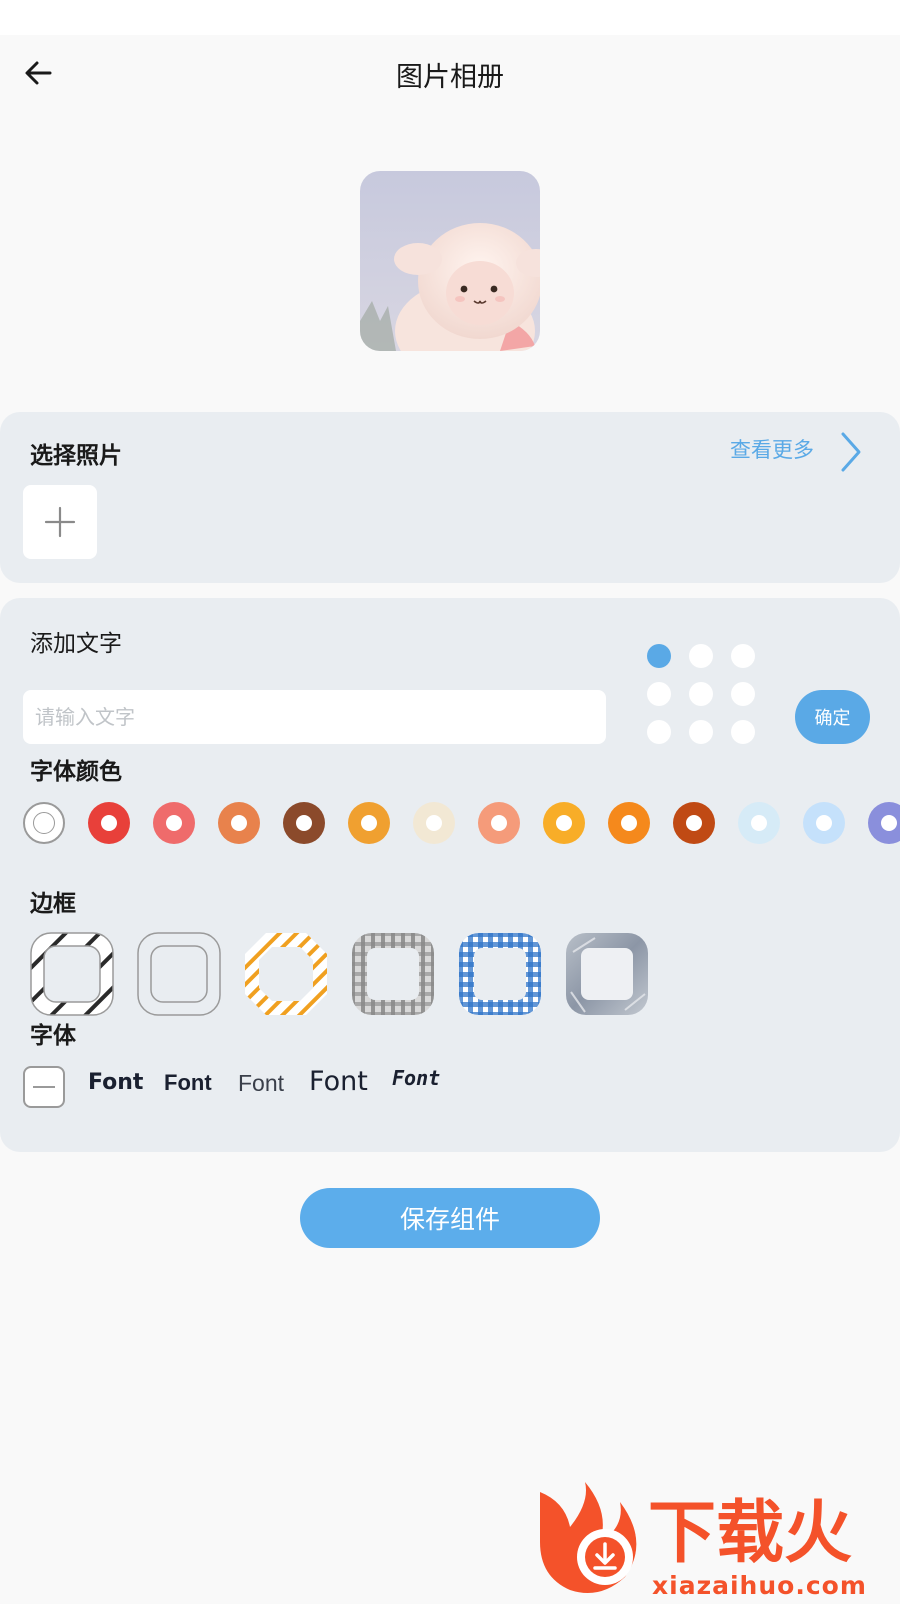  What do you see at coordinates (450, 497) in the screenshot?
I see `photo-section: 选择照片 查看更多` at bounding box center [450, 497].